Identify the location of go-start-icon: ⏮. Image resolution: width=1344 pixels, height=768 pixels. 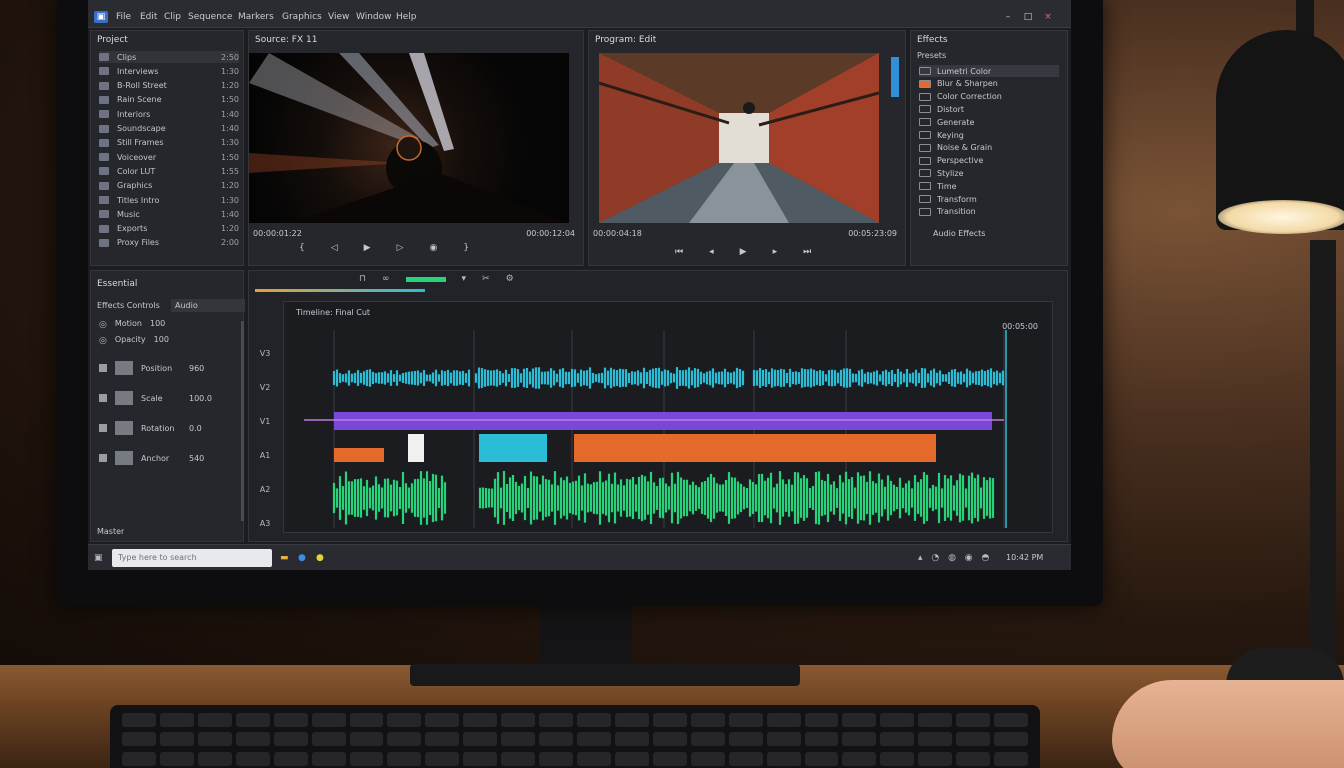
(679, 252).